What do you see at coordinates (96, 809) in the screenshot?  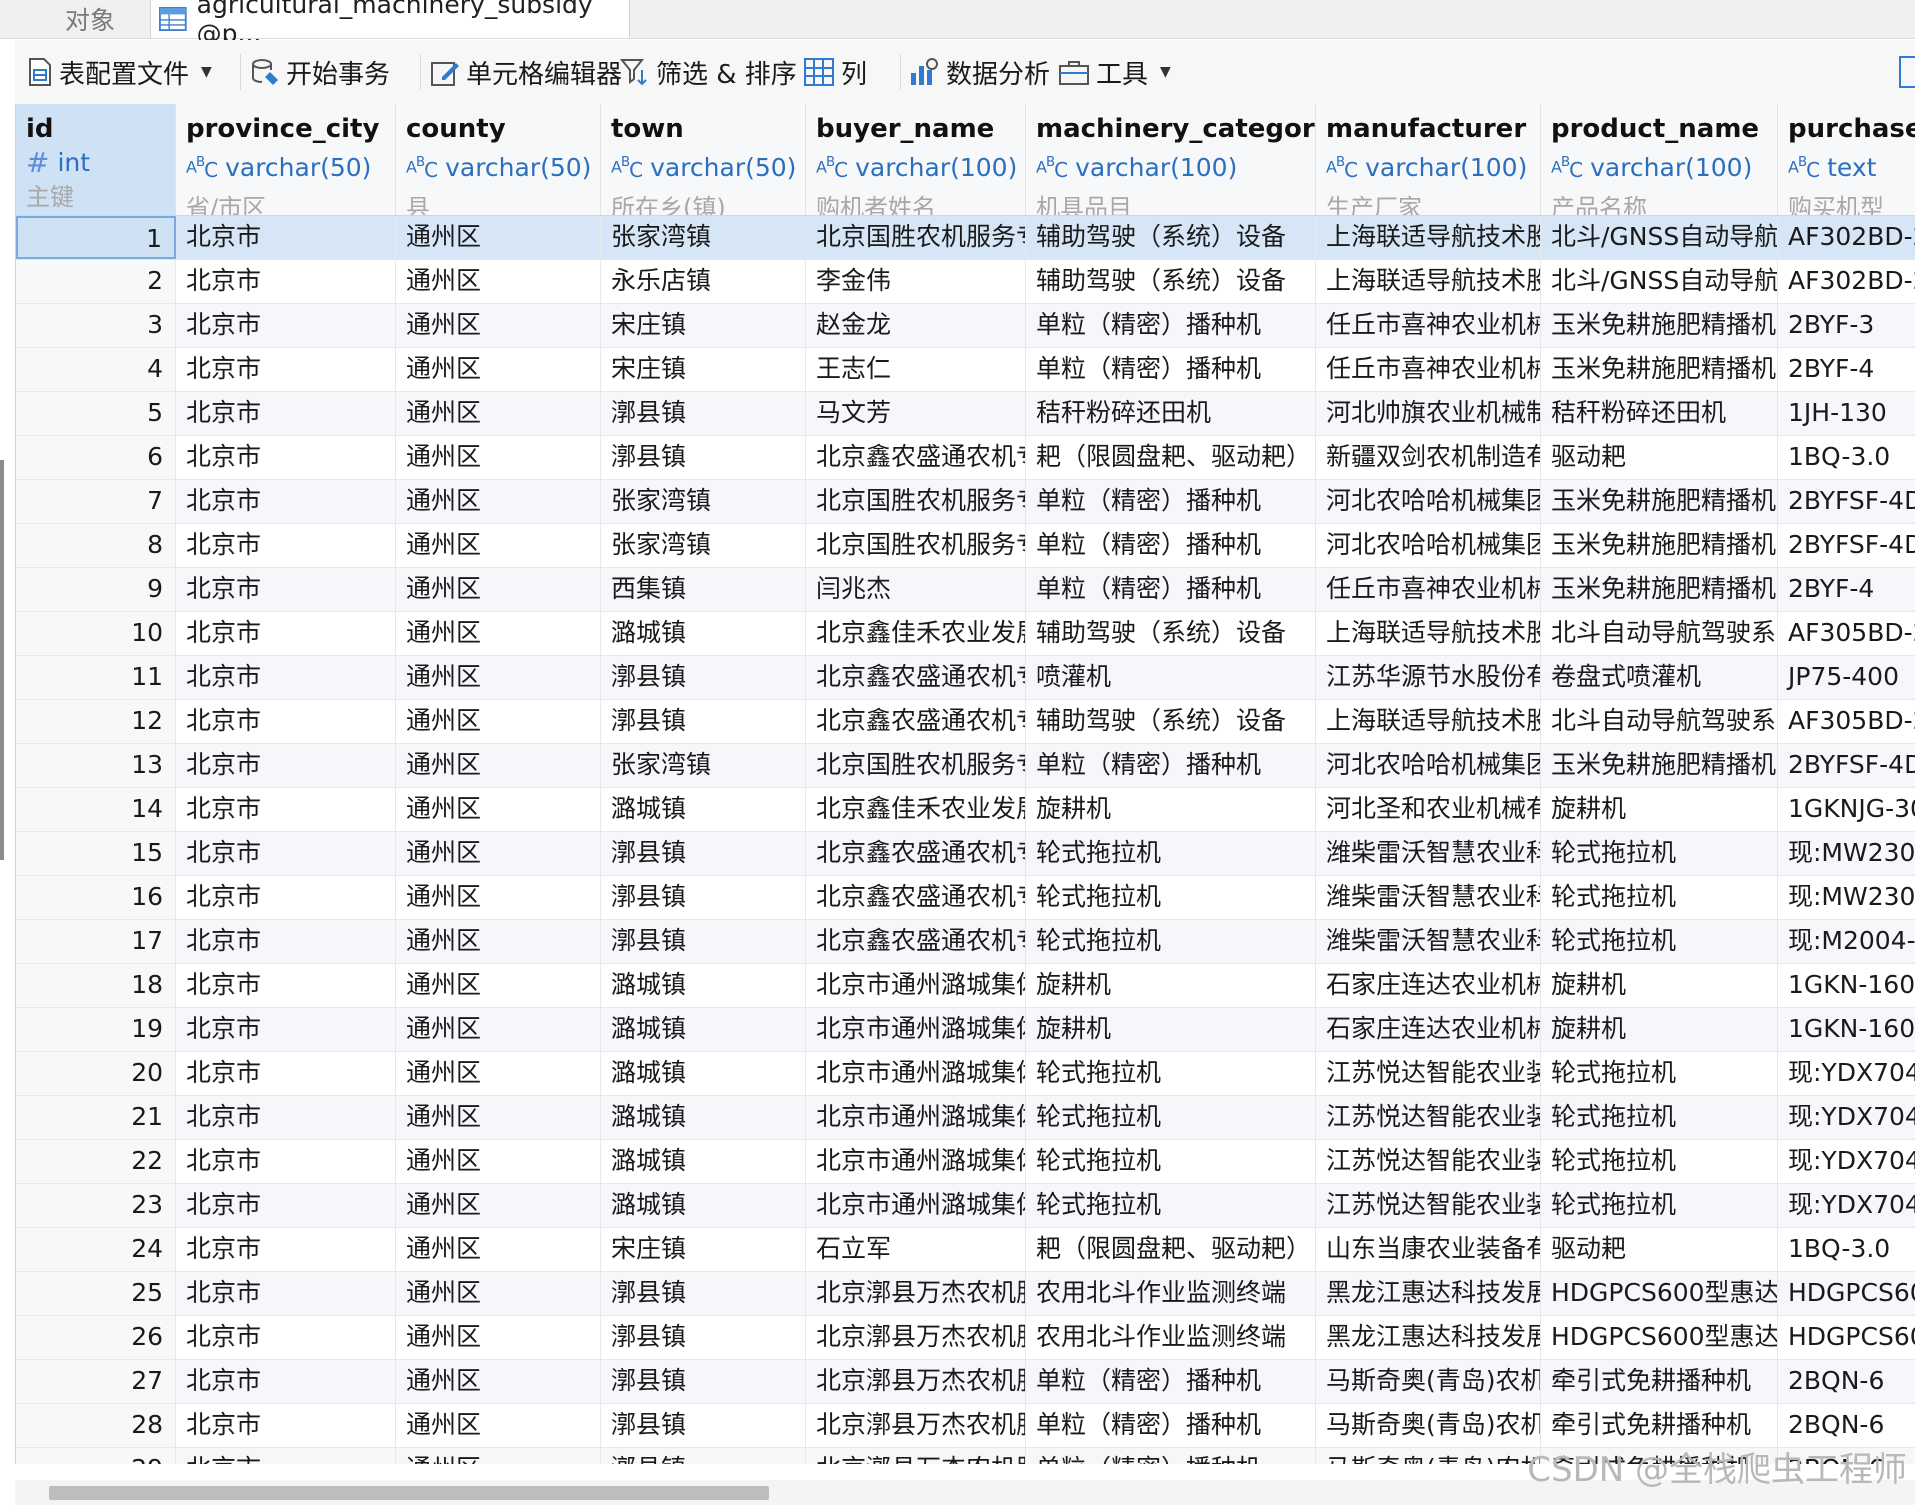 I see `cell-id: 14` at bounding box center [96, 809].